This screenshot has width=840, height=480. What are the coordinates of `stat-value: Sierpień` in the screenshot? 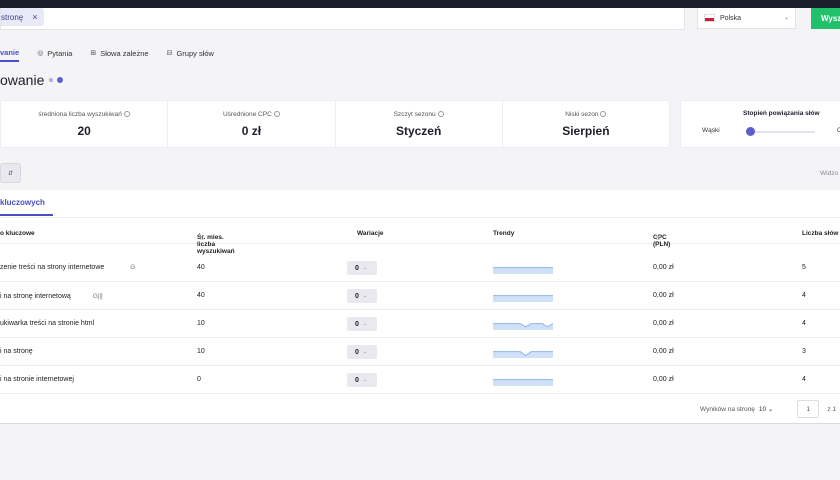 It's located at (586, 131).